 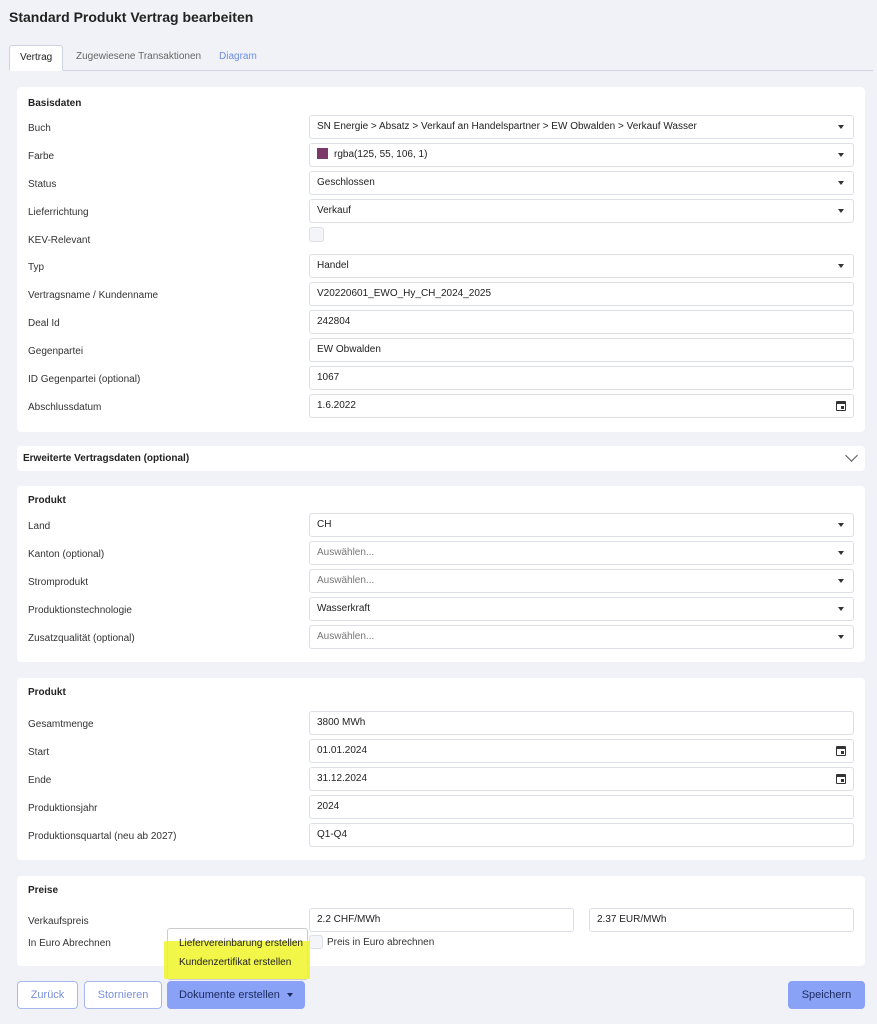 What do you see at coordinates (316, 234) in the screenshot?
I see `kev-checkbox` at bounding box center [316, 234].